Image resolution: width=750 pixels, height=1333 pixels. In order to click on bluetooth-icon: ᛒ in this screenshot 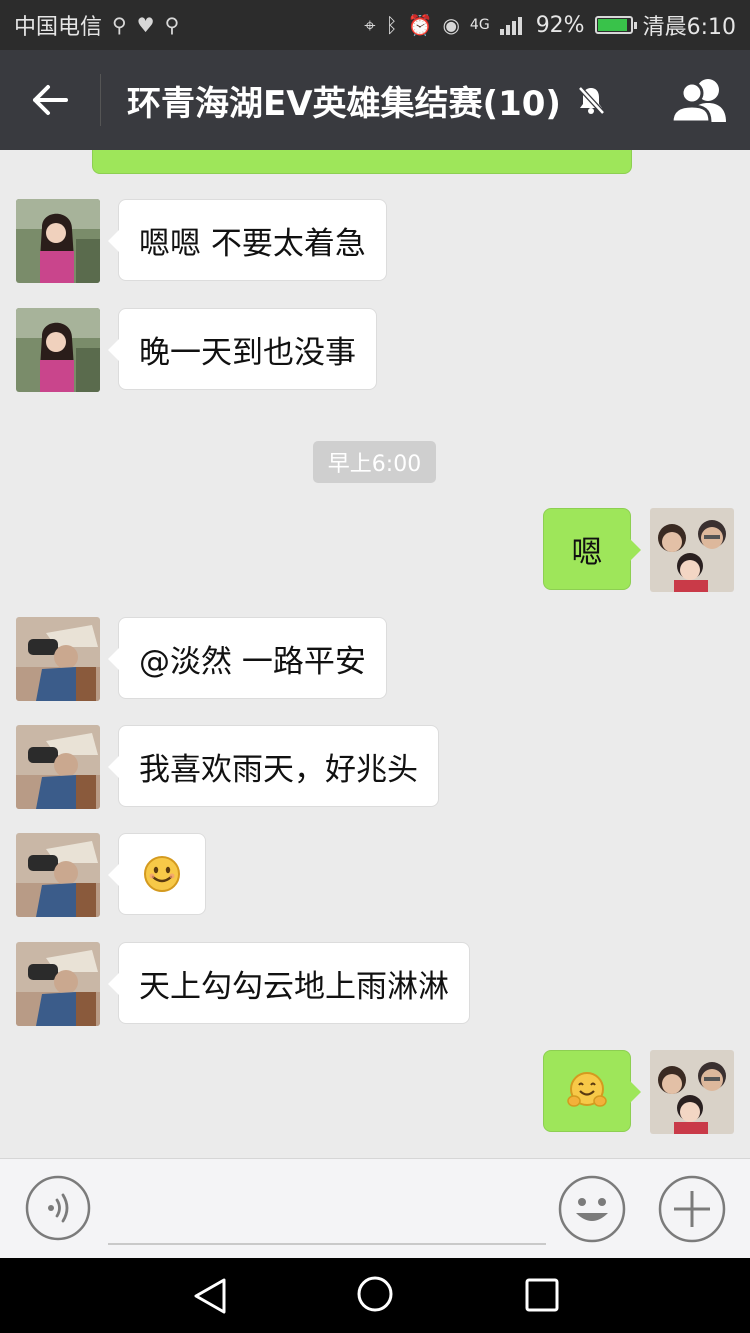, I will do `click(391, 25)`.